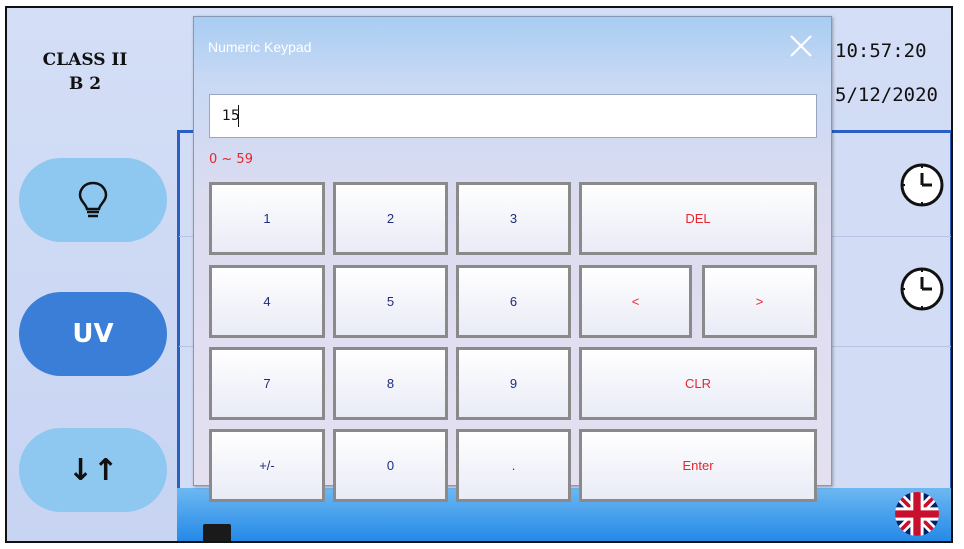 Image resolution: width=964 pixels, height=549 pixels. What do you see at coordinates (267, 218) in the screenshot?
I see `key-1: 1` at bounding box center [267, 218].